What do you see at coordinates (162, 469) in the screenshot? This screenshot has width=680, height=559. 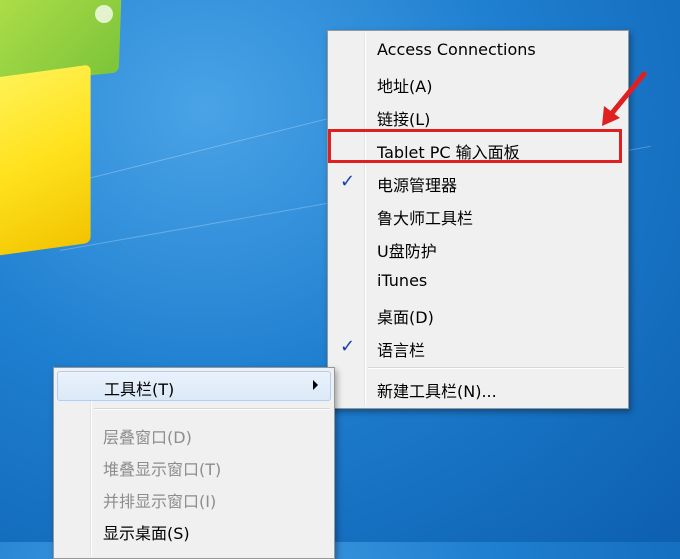 I see `menu-item-label: 堆叠显示窗口(T)` at bounding box center [162, 469].